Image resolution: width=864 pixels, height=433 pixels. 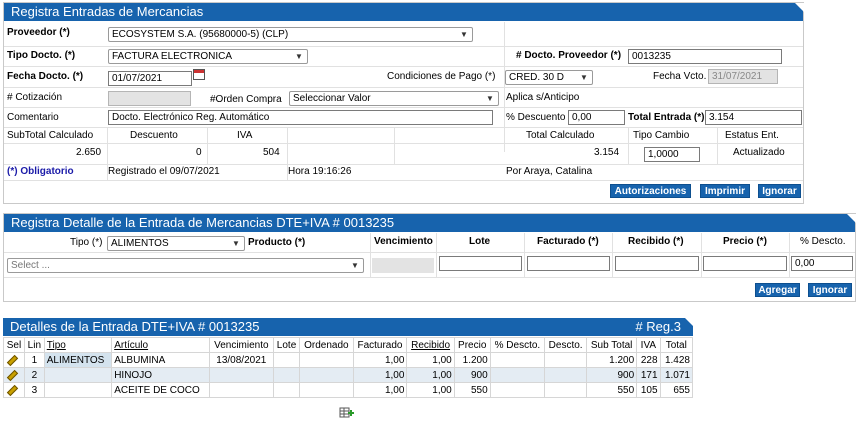 I want to click on tipo-select: ALIMENTOS ▼, so click(x=176, y=243).